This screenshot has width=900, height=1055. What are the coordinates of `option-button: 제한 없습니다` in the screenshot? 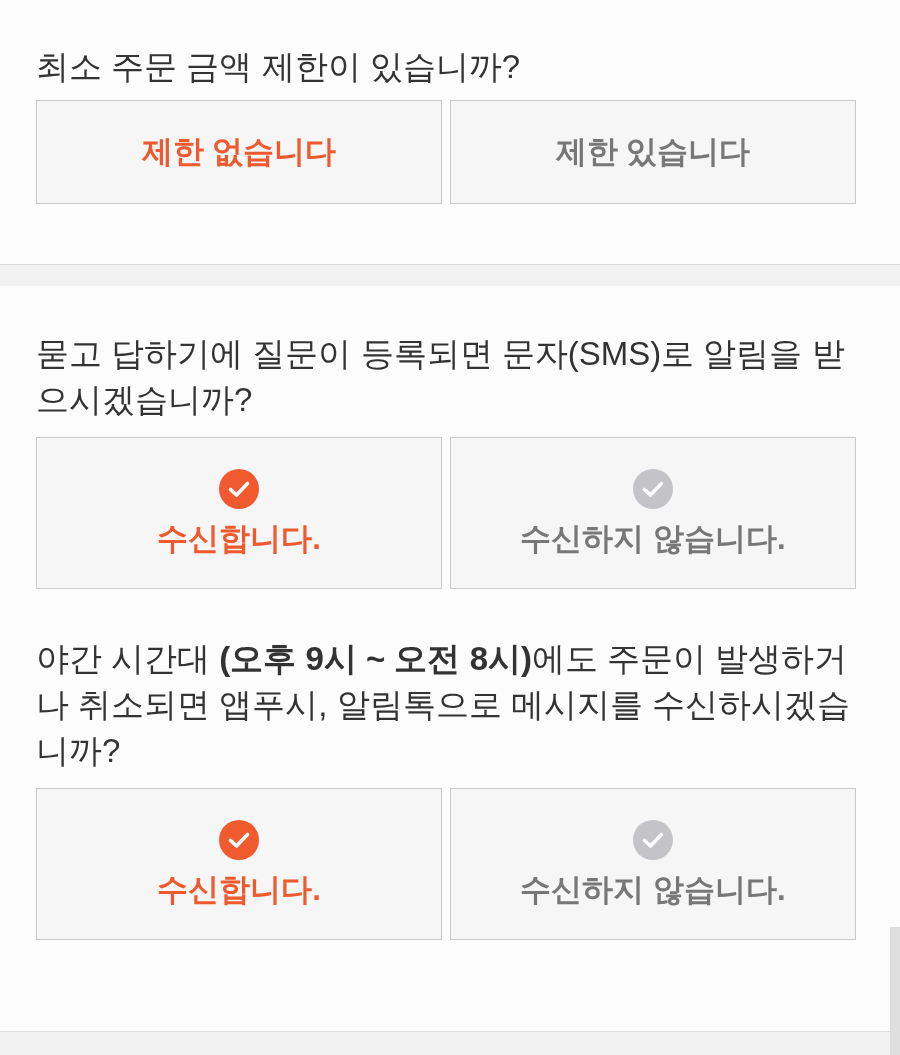 It's located at (239, 152).